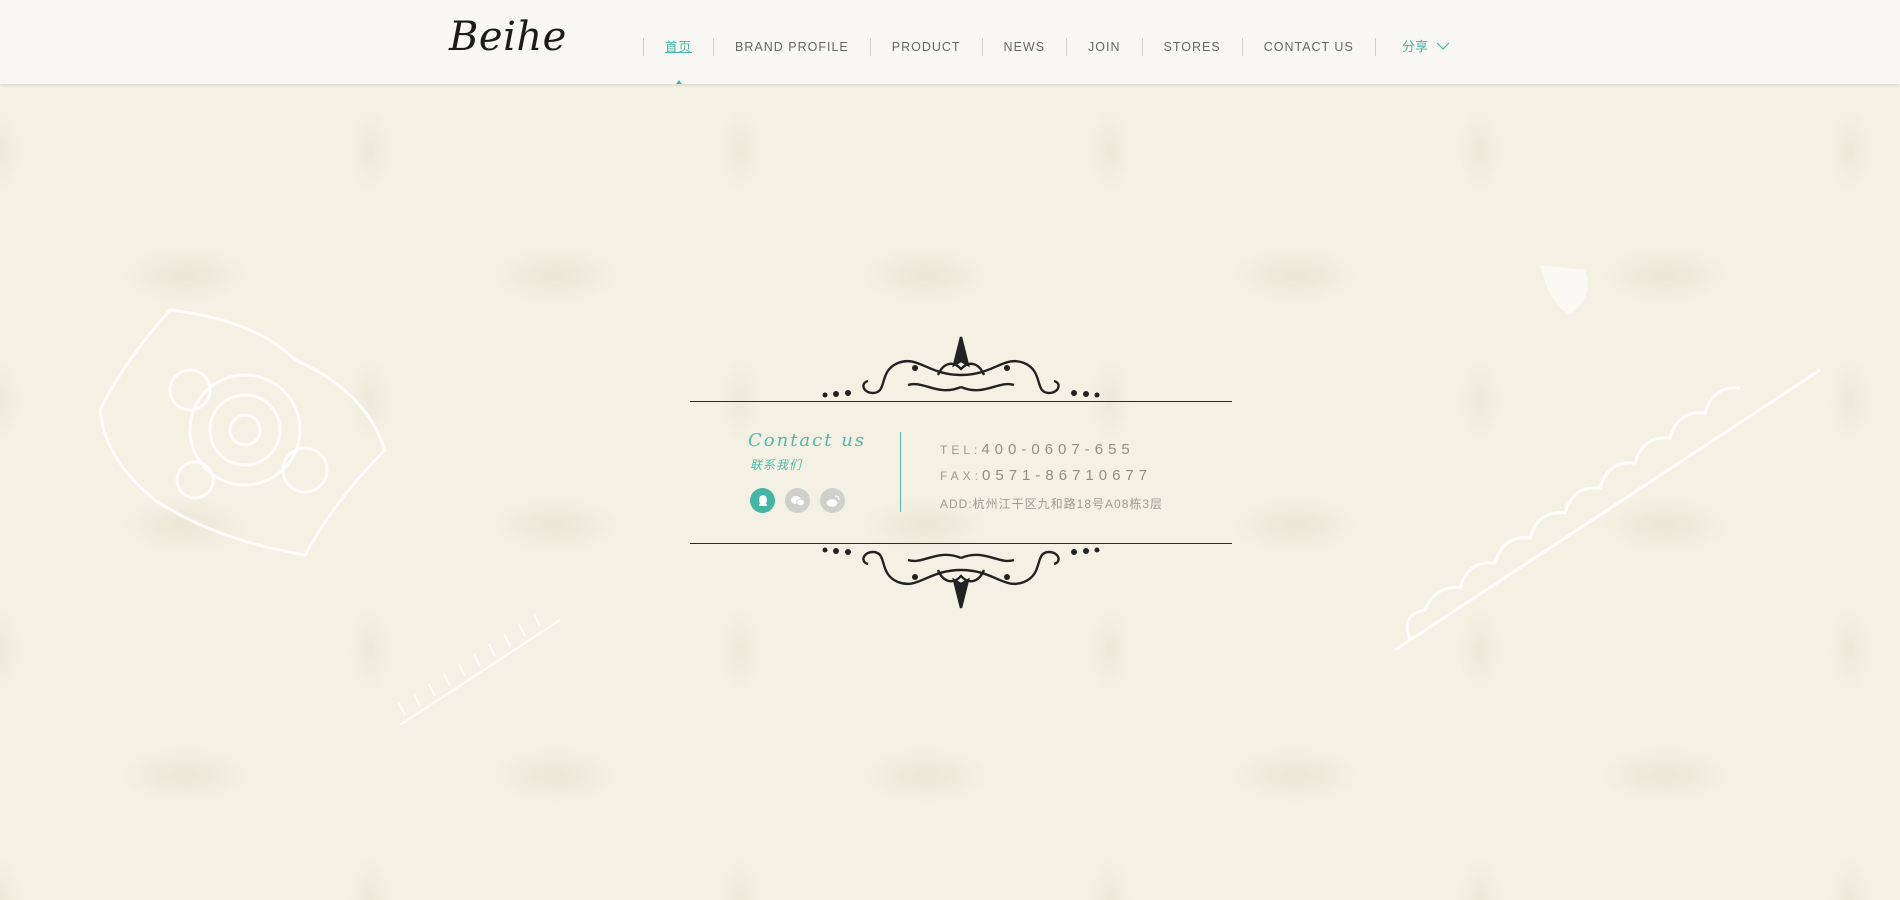  Describe the element at coordinates (961, 401) in the screenshot. I see `top-rule` at that location.